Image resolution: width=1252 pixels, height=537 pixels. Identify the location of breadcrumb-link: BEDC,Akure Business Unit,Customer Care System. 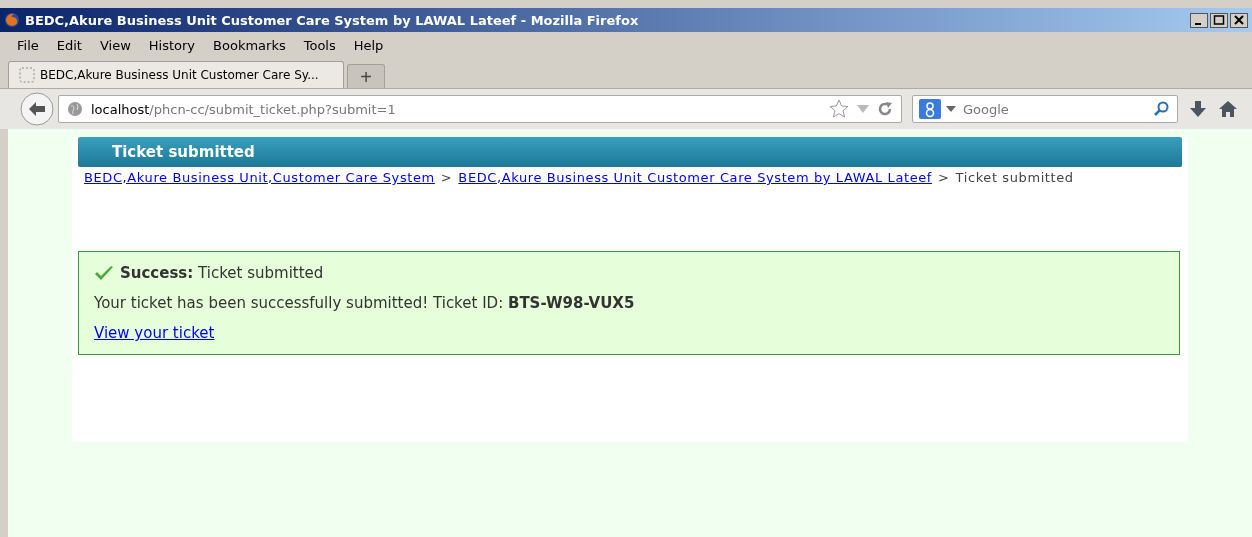
(259, 177).